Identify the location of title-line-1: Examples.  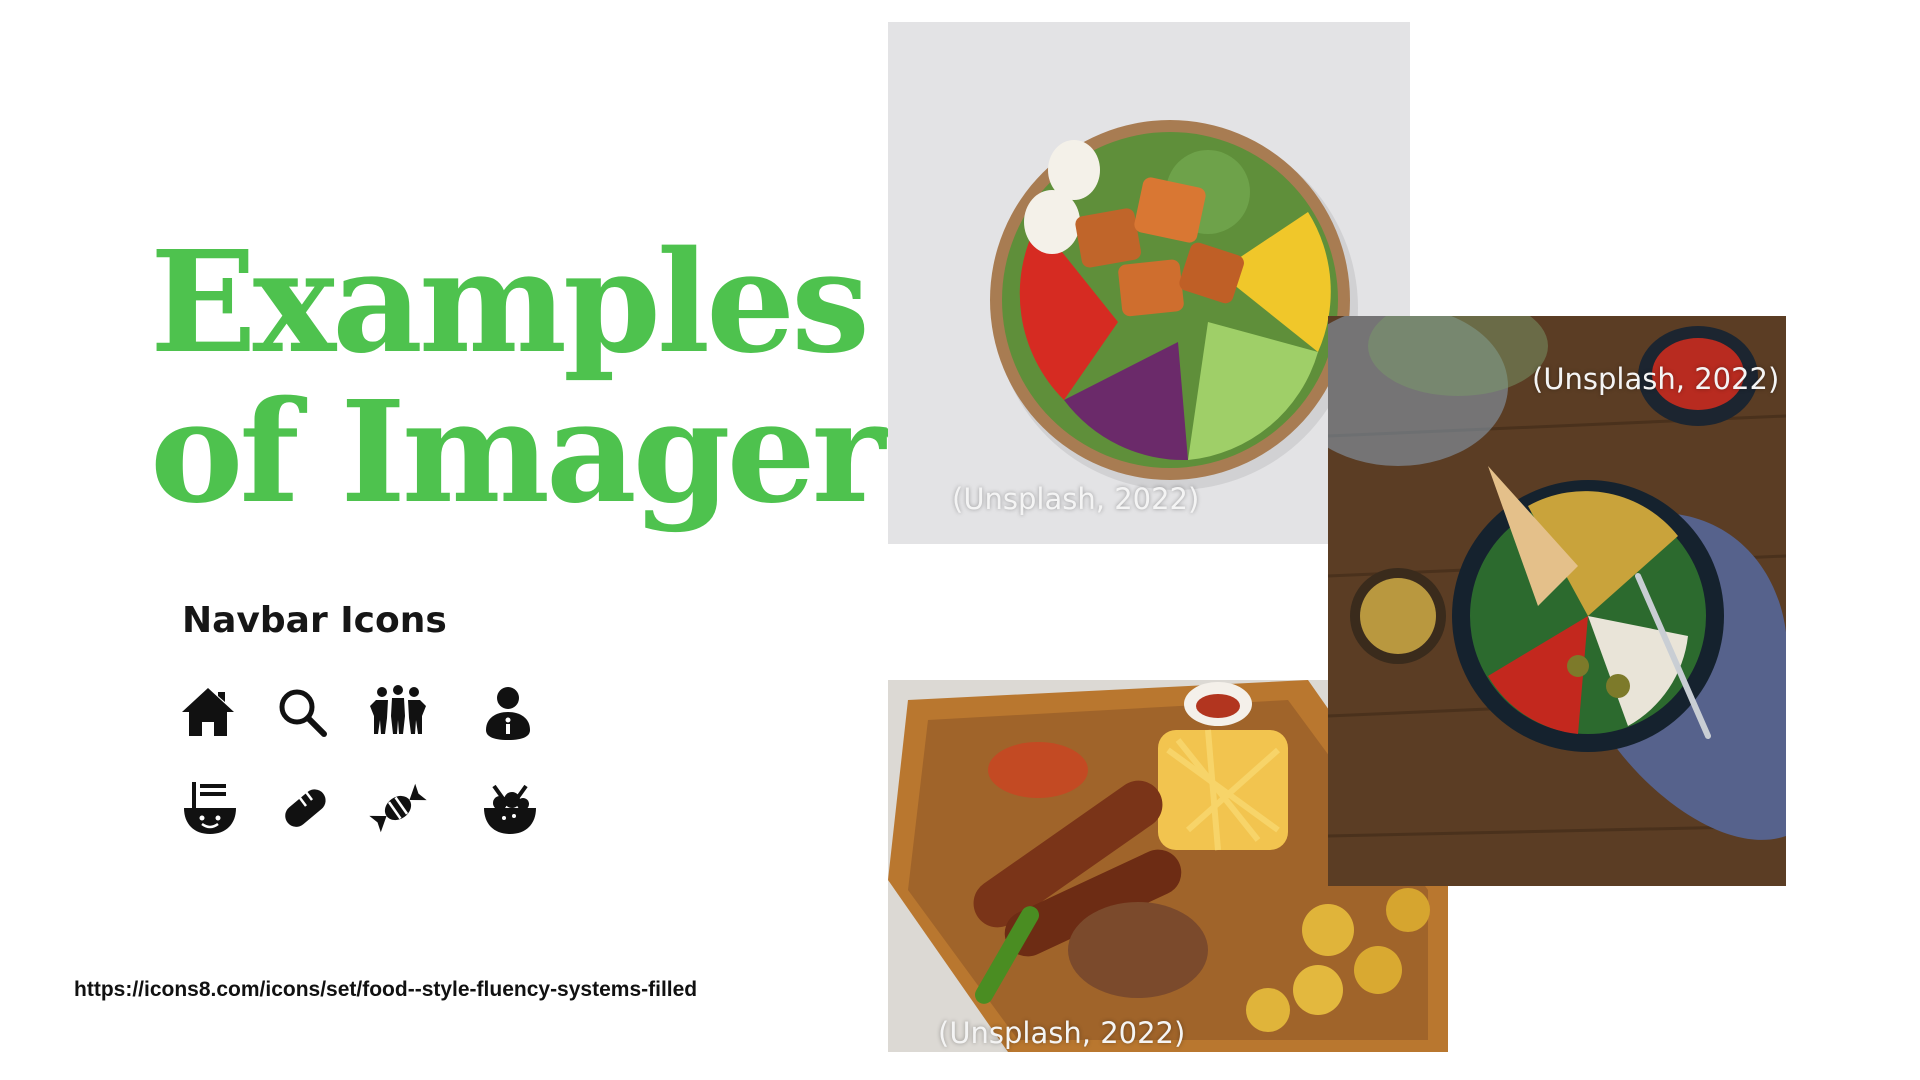
(510, 303).